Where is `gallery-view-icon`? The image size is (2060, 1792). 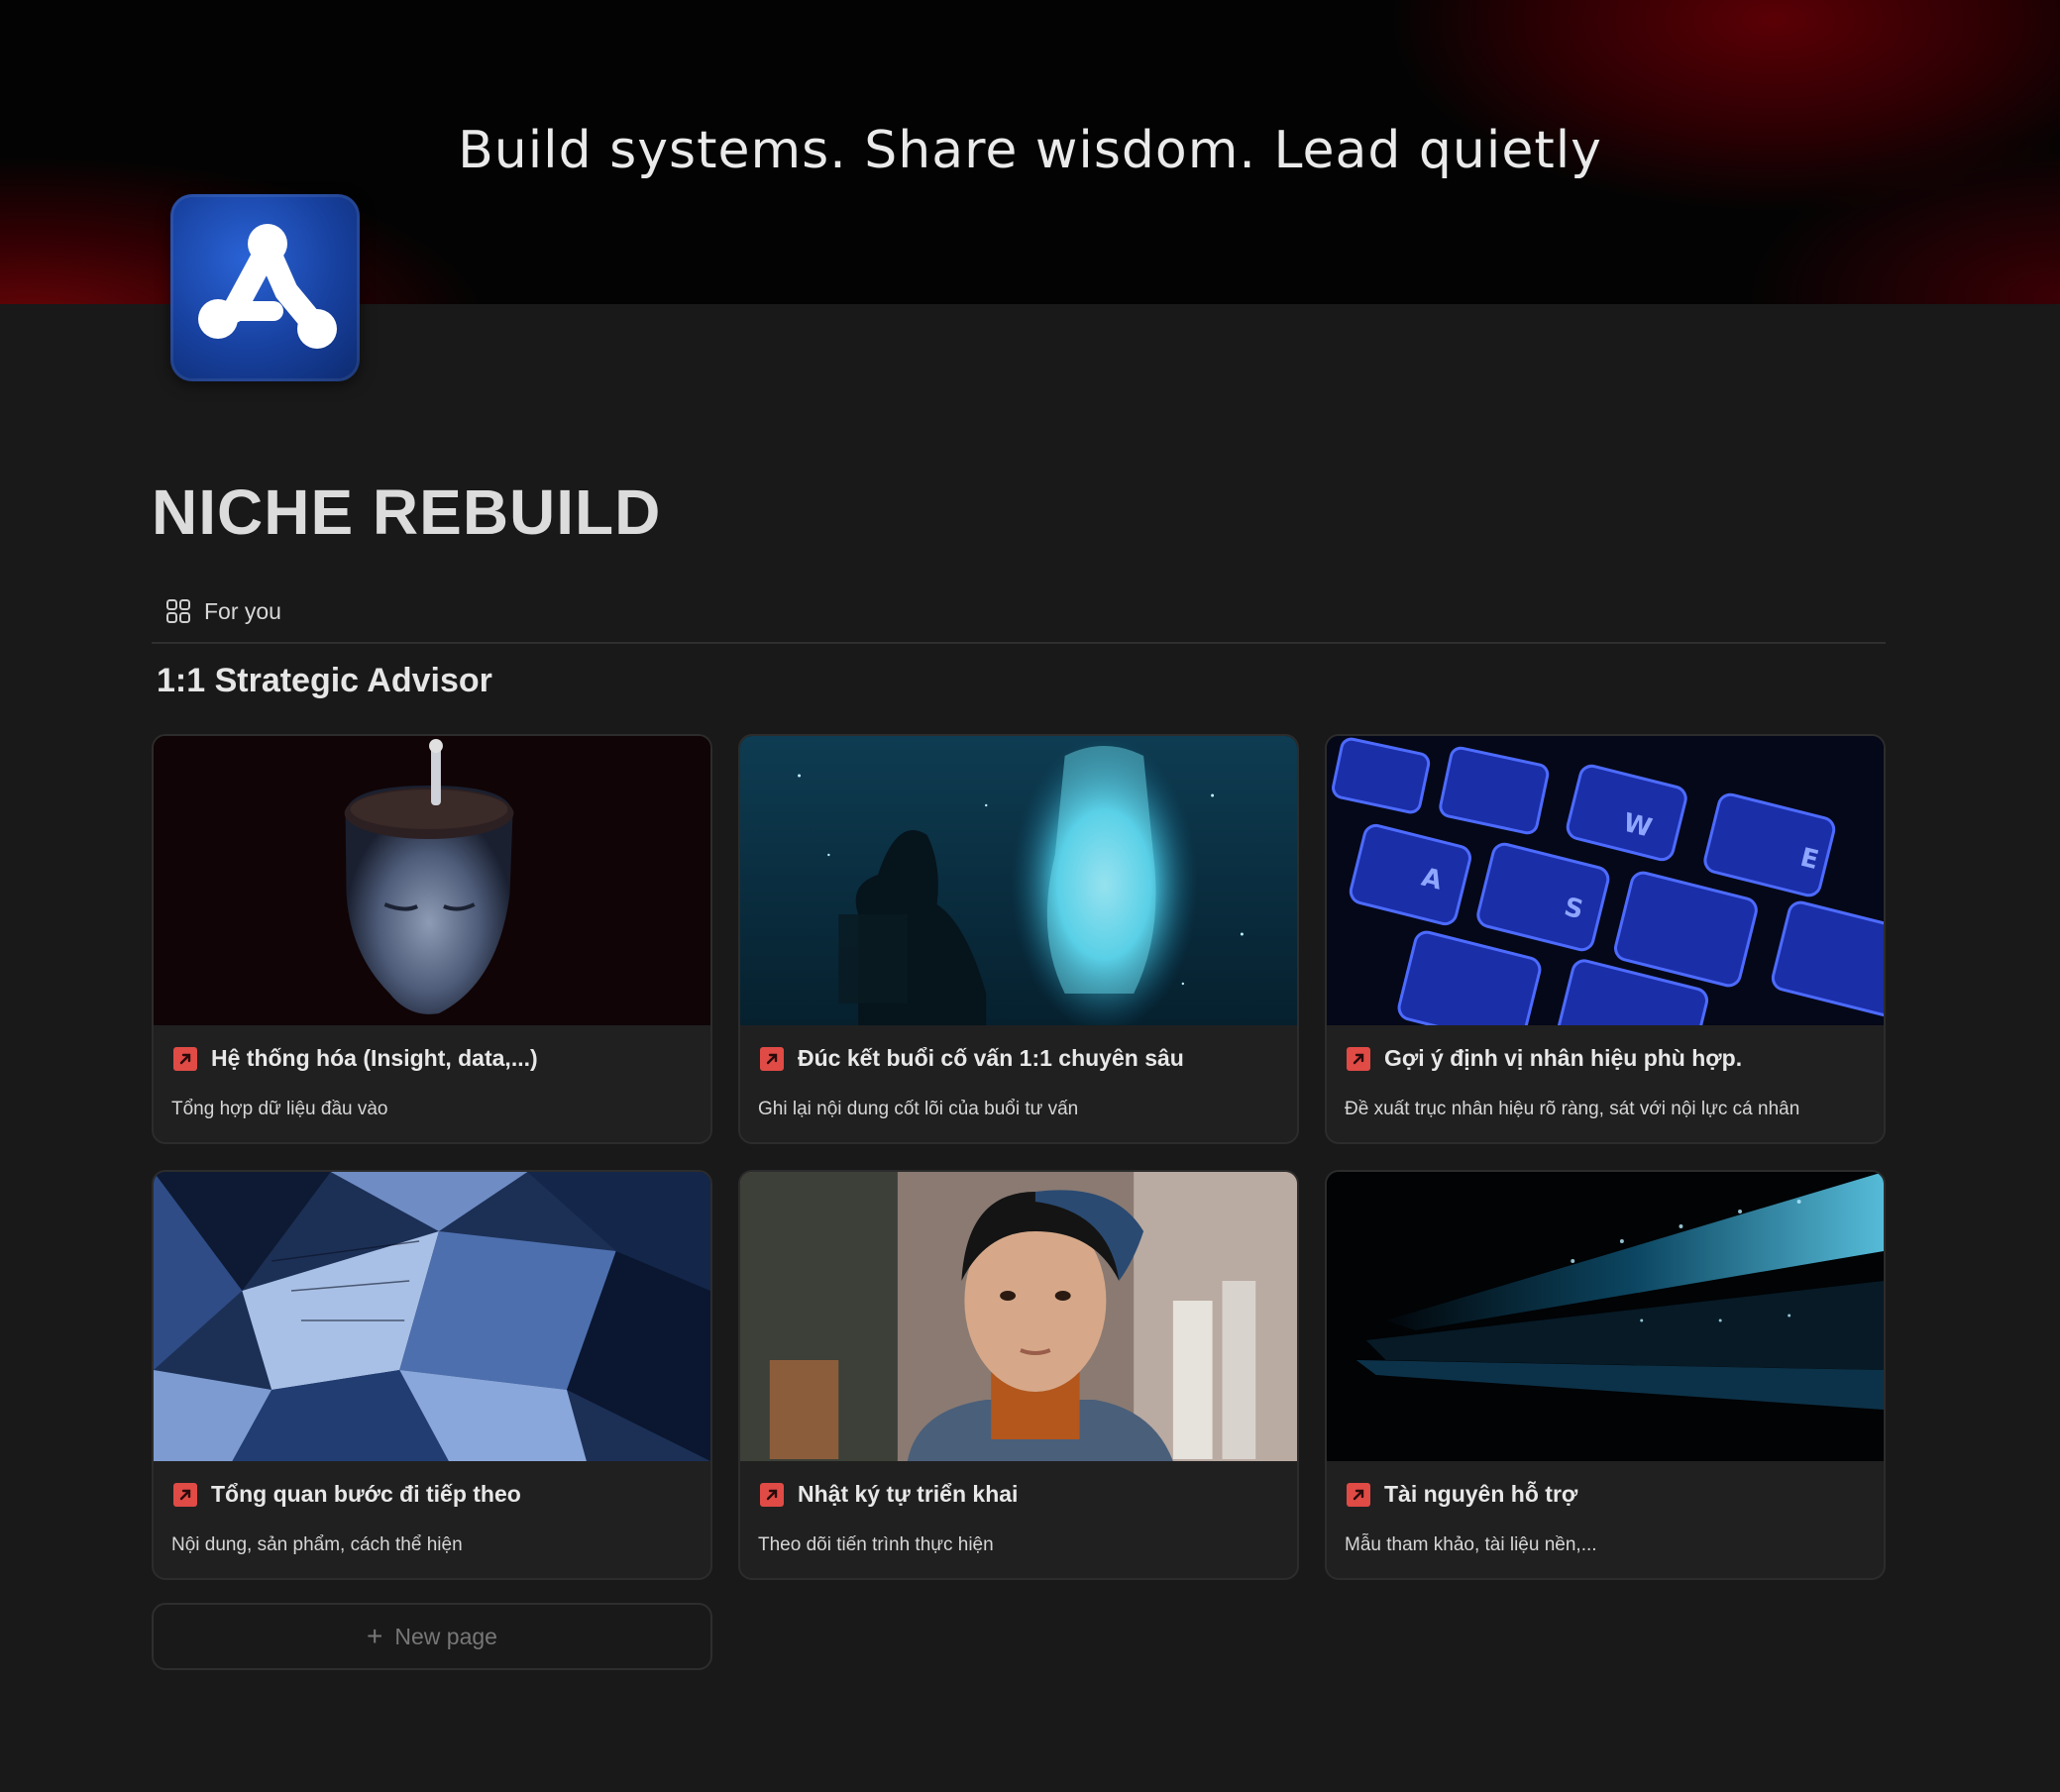
gallery-view-icon is located at coordinates (178, 611).